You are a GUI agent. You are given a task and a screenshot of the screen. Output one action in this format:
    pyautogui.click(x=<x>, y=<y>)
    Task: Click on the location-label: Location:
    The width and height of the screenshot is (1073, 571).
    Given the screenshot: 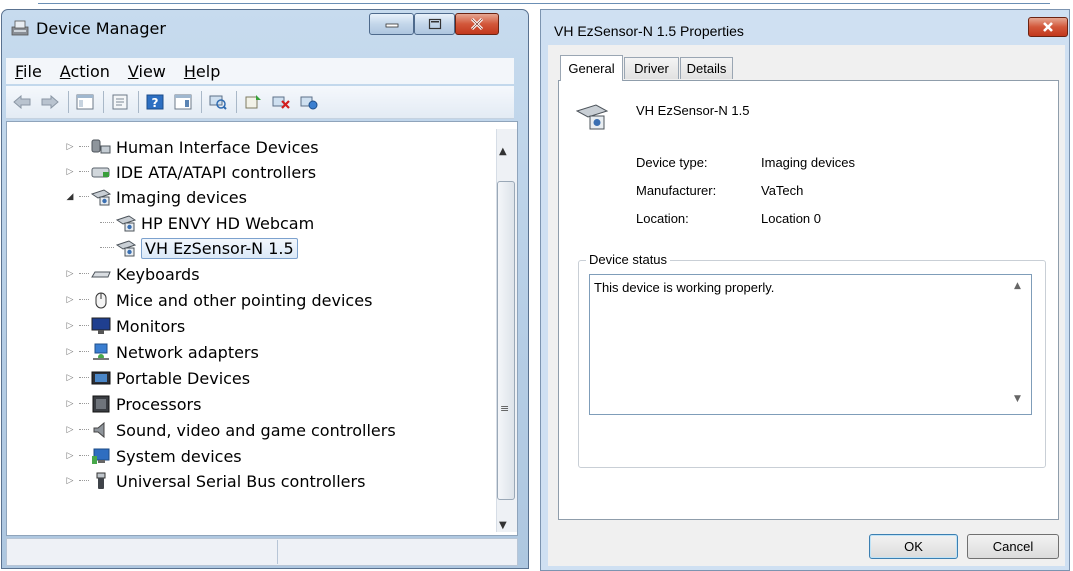 What is the action you would take?
    pyautogui.click(x=662, y=218)
    